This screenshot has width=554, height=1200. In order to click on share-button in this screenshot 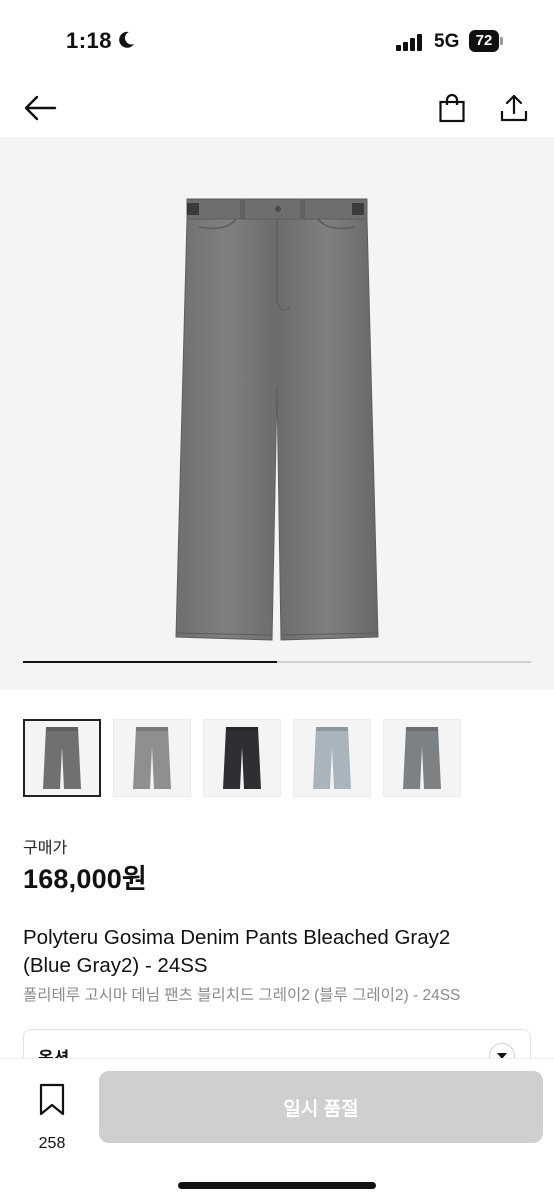, I will do `click(514, 108)`.